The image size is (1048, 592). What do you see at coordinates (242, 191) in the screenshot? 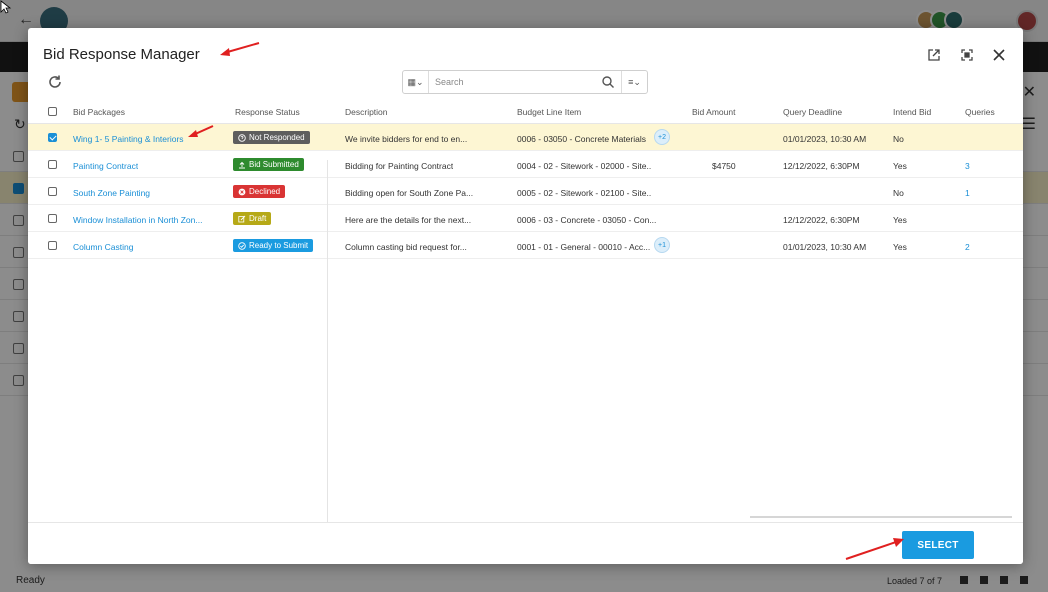
I see `x-circle-icon` at bounding box center [242, 191].